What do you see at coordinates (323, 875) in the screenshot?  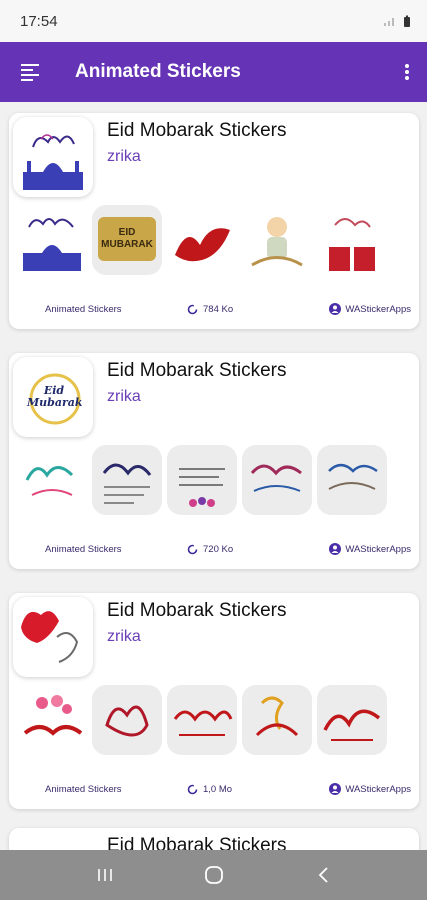 I see `back-icon` at bounding box center [323, 875].